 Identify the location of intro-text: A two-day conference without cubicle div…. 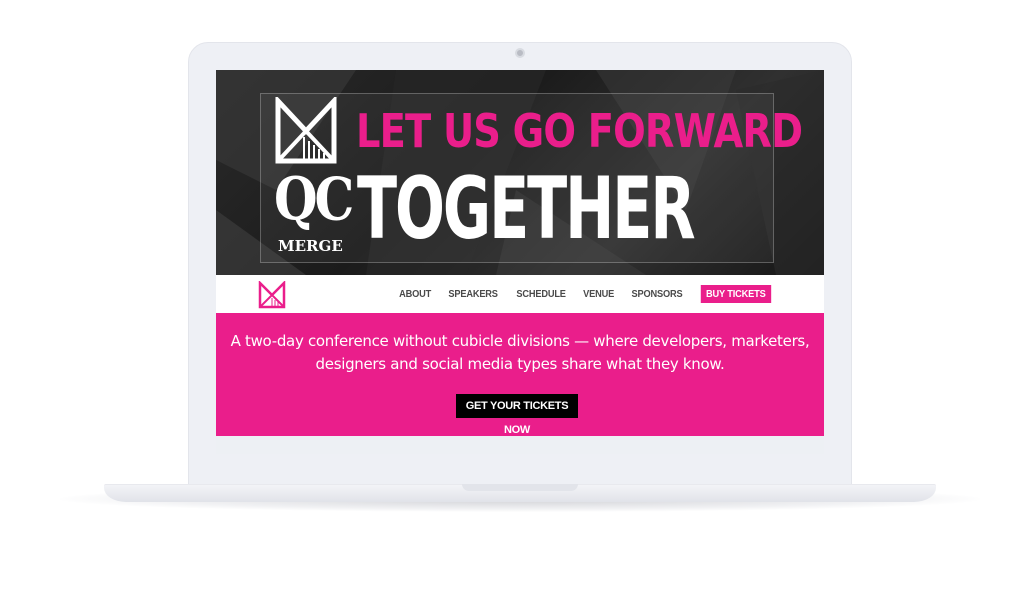
(520, 352).